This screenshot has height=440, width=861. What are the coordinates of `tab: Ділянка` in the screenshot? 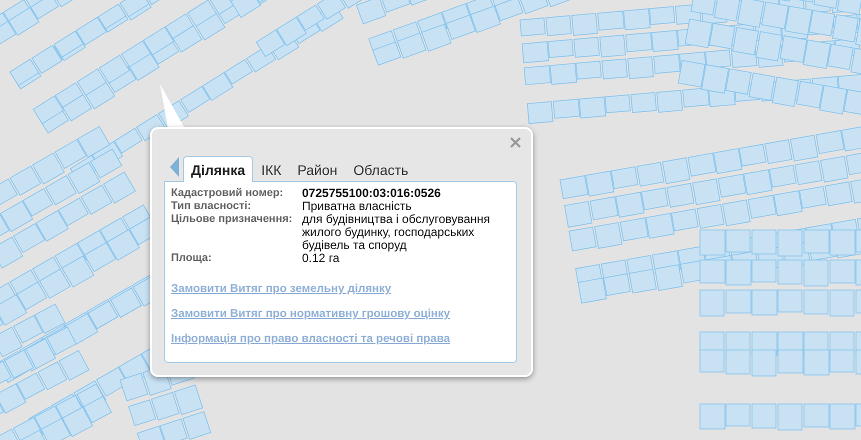 It's located at (218, 169).